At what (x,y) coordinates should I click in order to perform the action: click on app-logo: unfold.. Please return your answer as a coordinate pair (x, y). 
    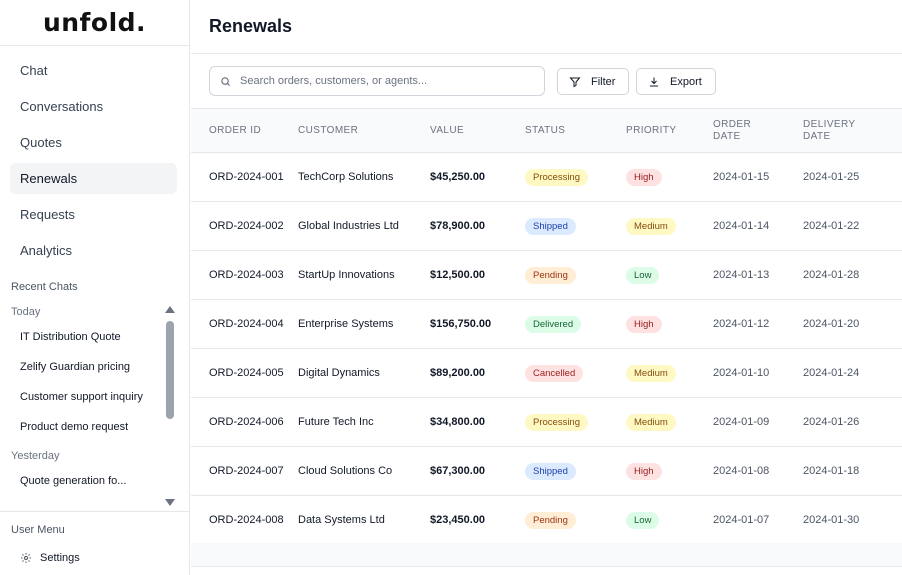
    Looking at the image, I should click on (94, 22).